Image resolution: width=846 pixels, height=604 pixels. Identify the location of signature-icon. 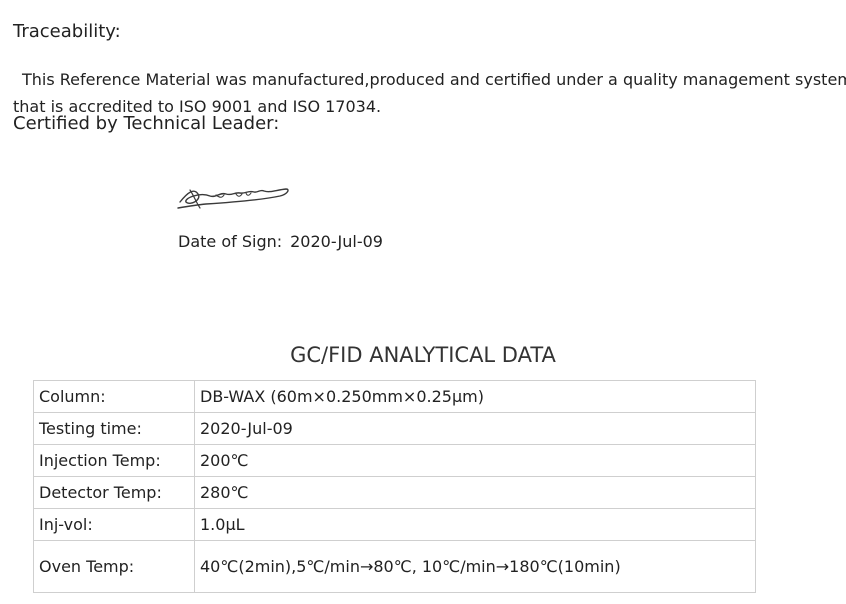
(233, 198).